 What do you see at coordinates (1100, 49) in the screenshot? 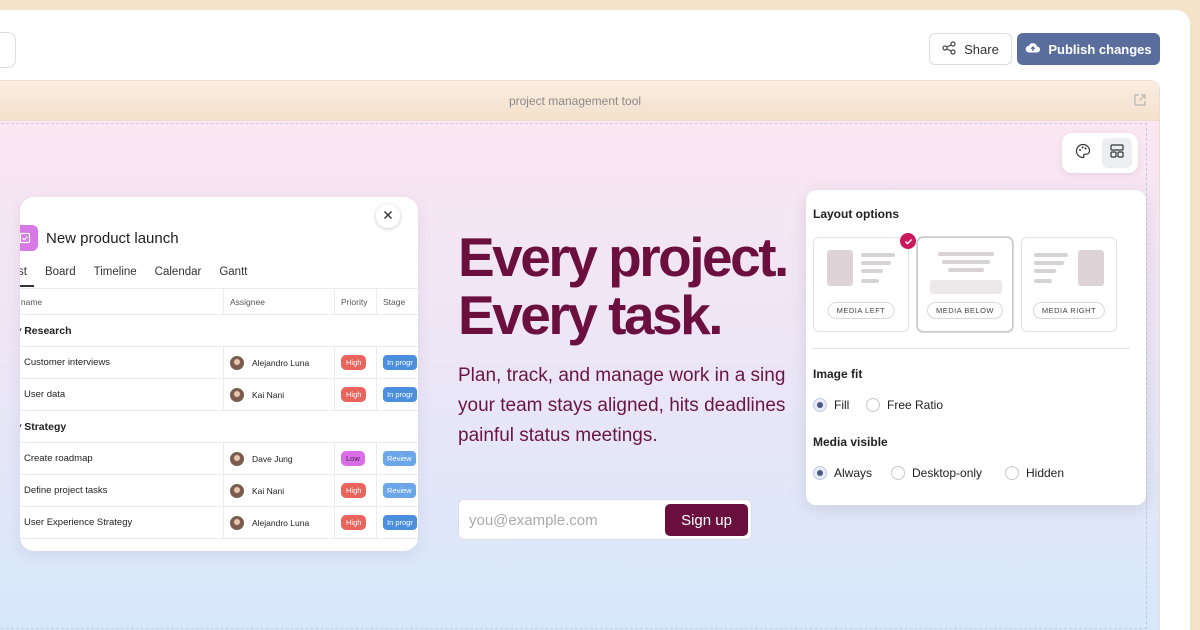
I see `publish-label: Publish changes` at bounding box center [1100, 49].